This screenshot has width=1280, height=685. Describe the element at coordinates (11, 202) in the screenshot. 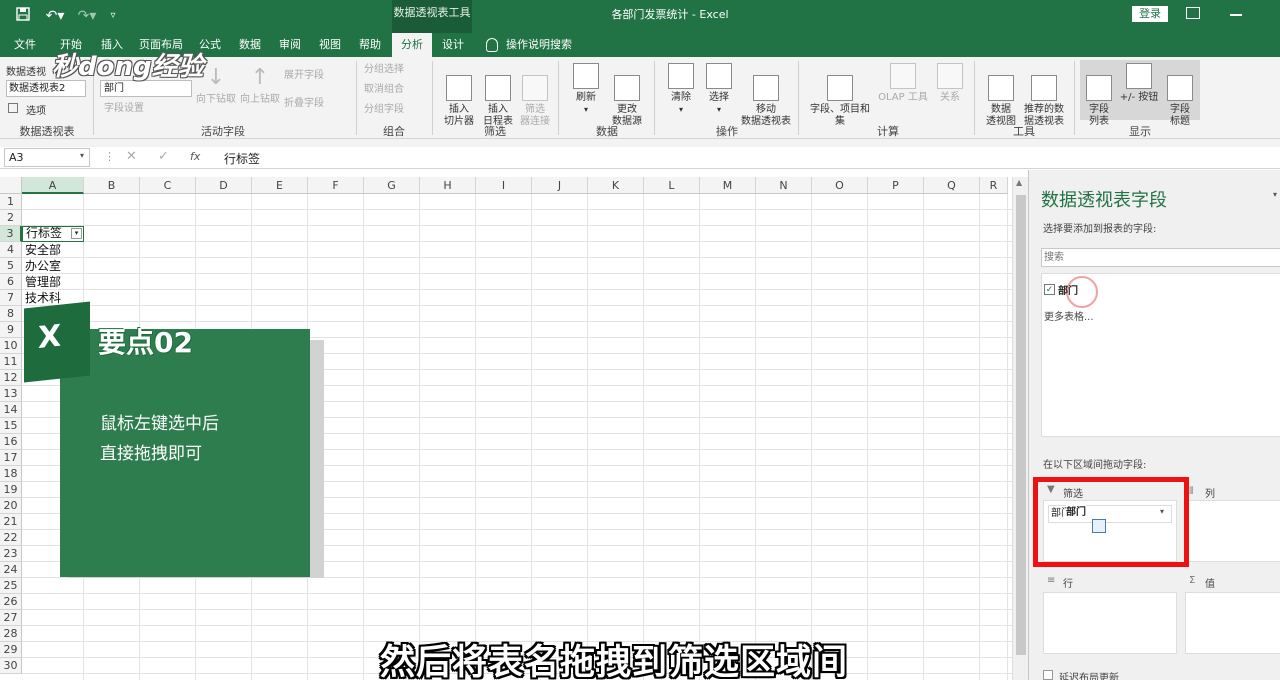

I see `row-header: 1` at that location.